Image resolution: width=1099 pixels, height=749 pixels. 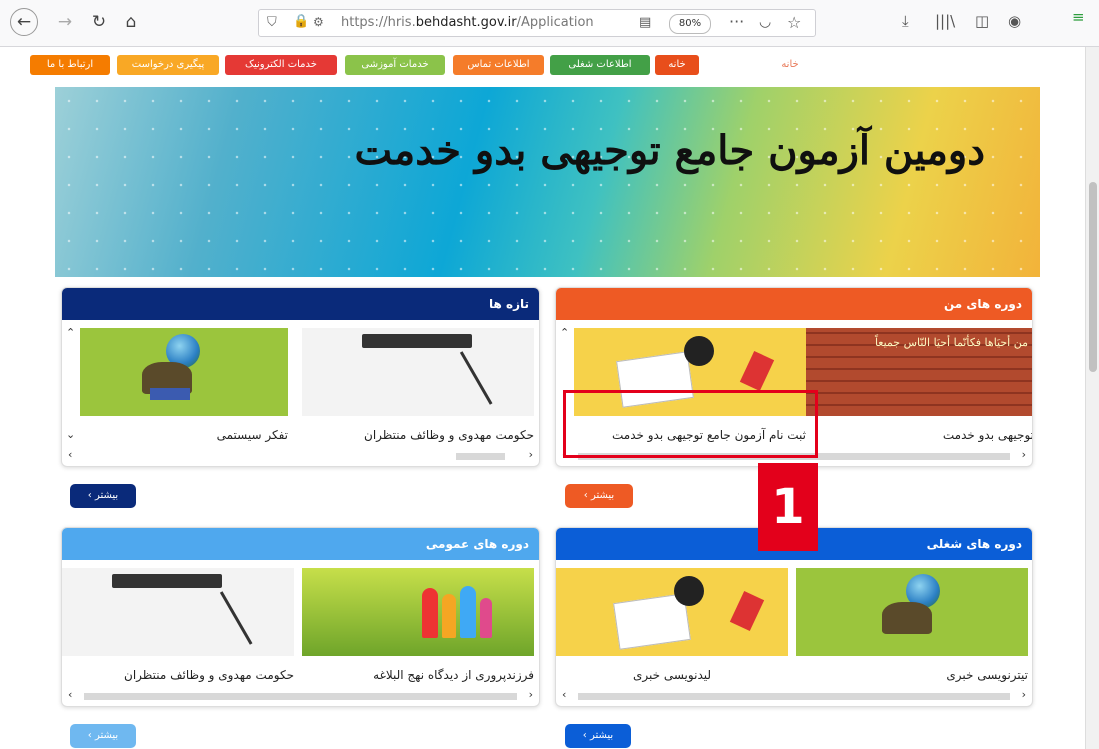 What do you see at coordinates (99, 22) in the screenshot?
I see `reload-icon: ↻` at bounding box center [99, 22].